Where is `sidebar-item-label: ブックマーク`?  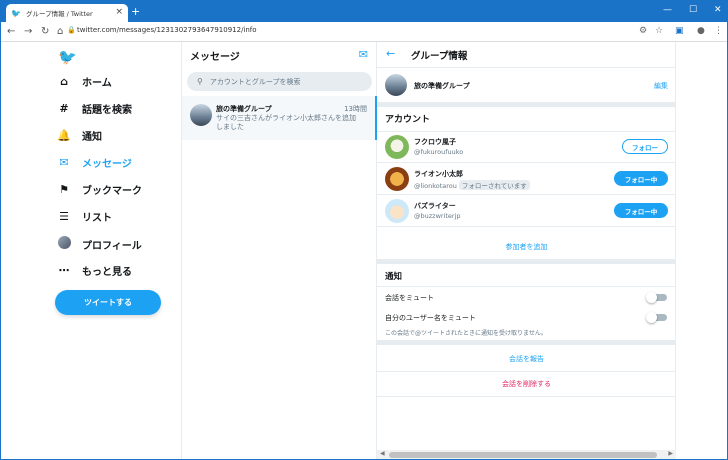 sidebar-item-label: ブックマーク is located at coordinates (112, 191).